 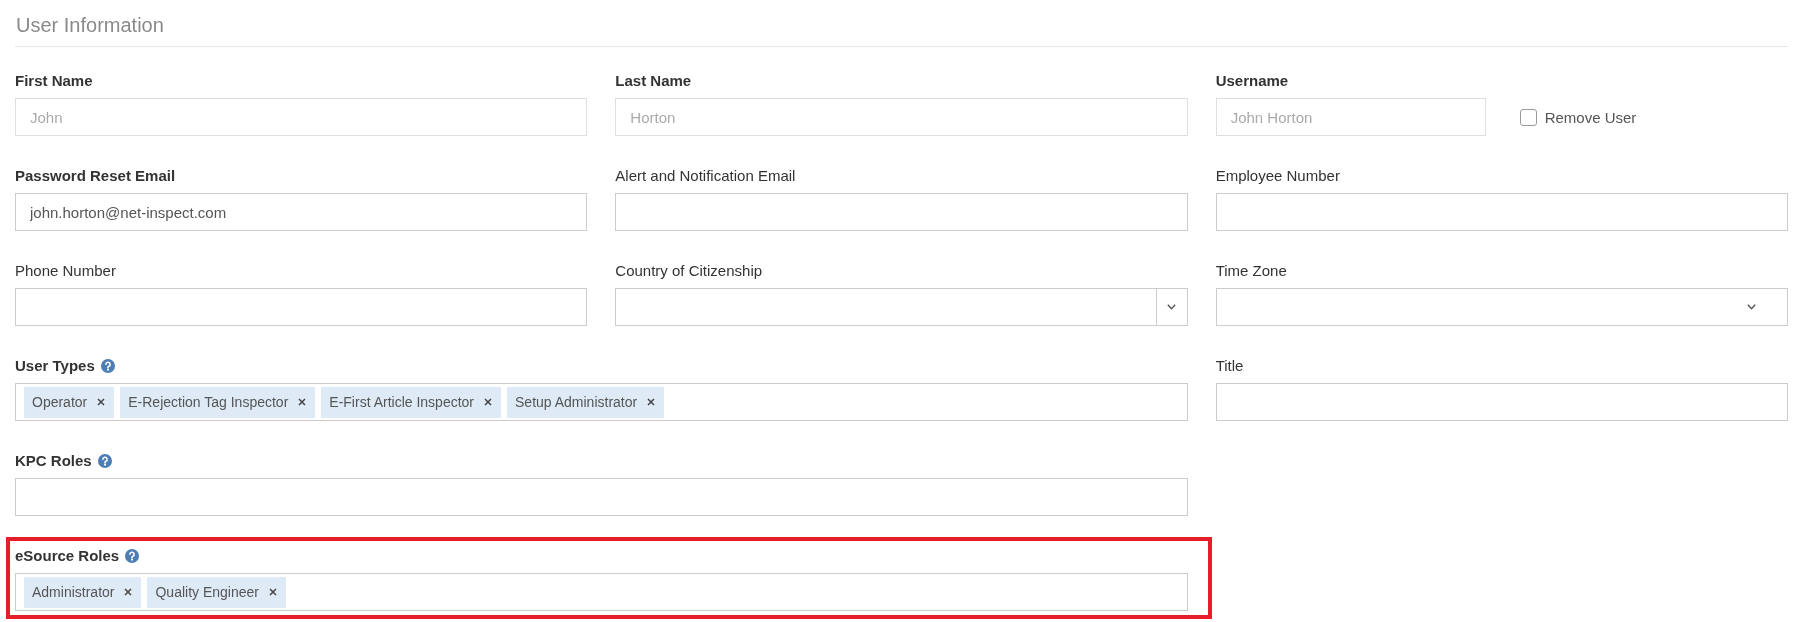 What do you see at coordinates (67, 555) in the screenshot?
I see `field-label: eSource Roles` at bounding box center [67, 555].